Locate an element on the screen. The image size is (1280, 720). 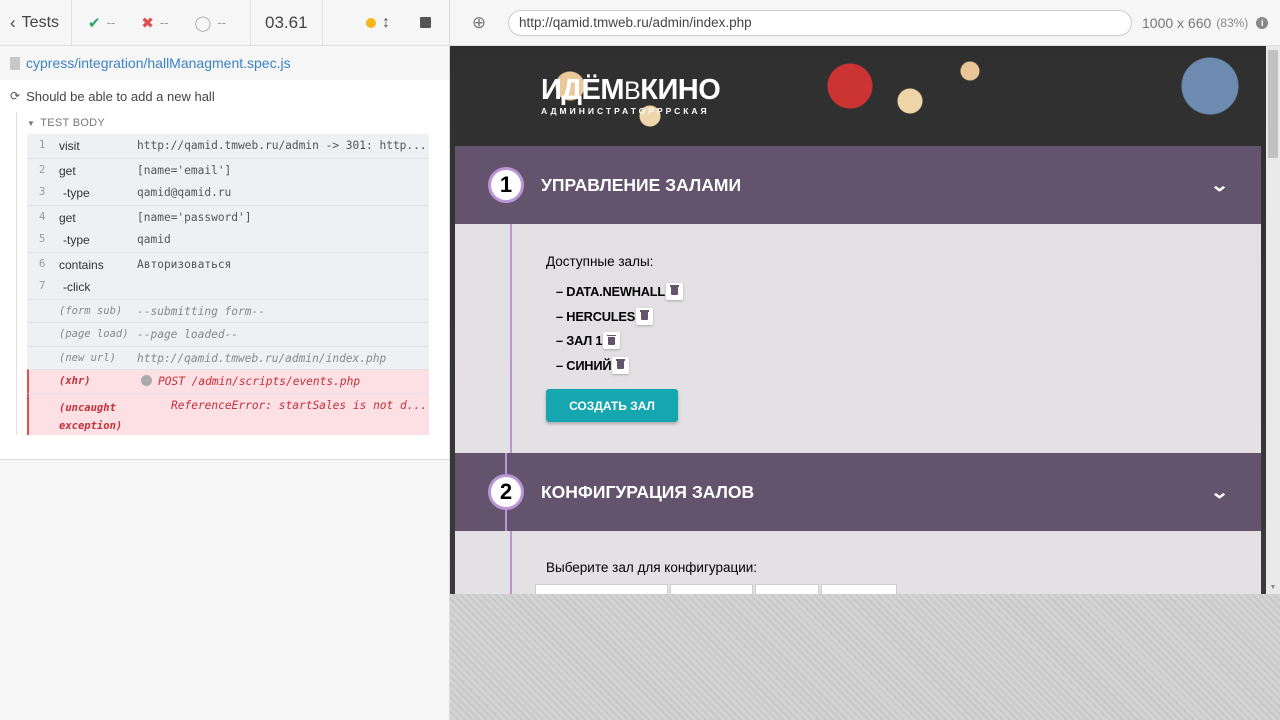
failed-value: -- is located at coordinates (164, 22).